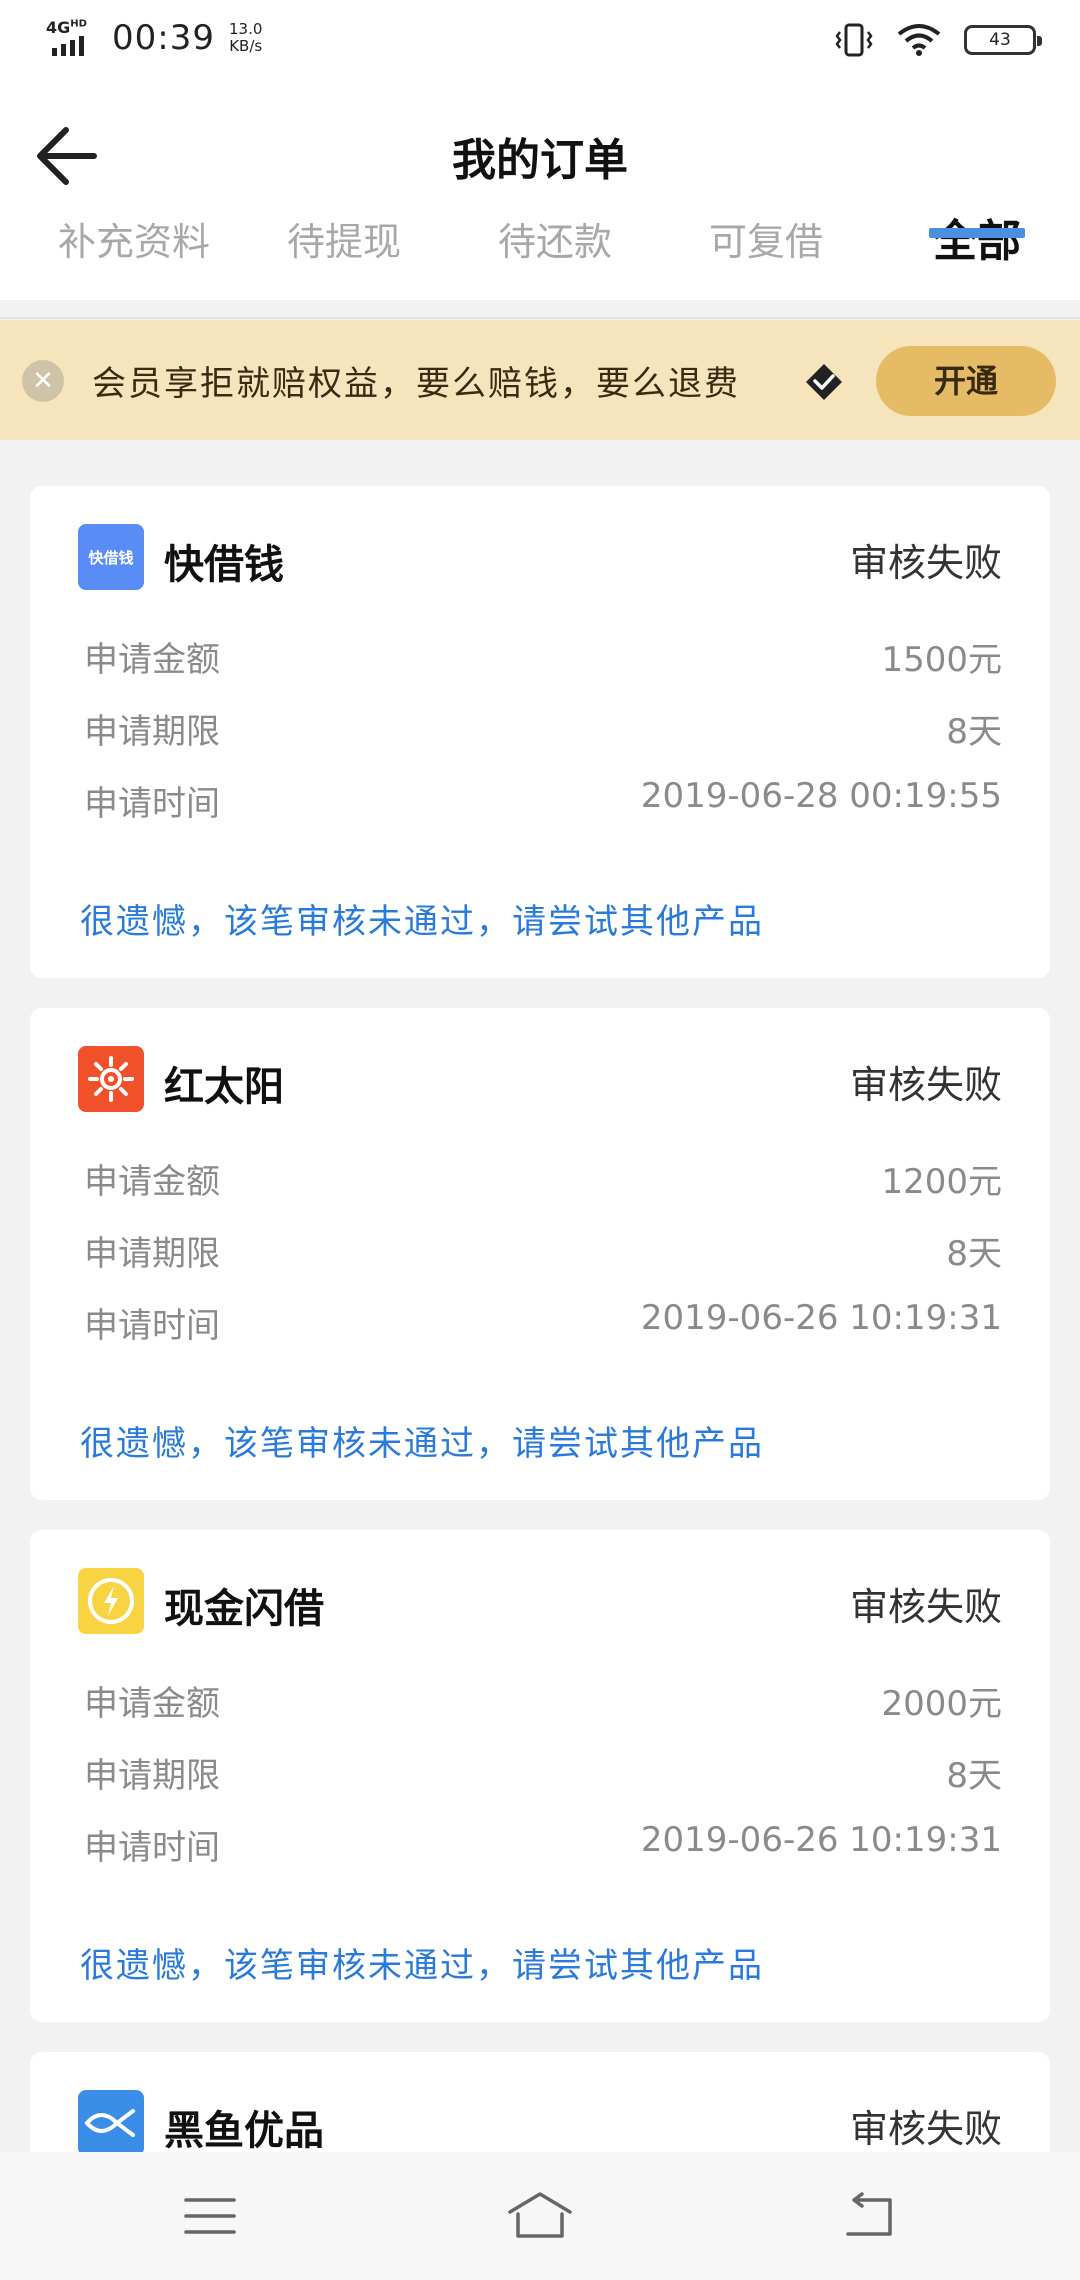 The image size is (1080, 2280). Describe the element at coordinates (543, 660) in the screenshot. I see `info-row: 申请金额 1500元` at that location.